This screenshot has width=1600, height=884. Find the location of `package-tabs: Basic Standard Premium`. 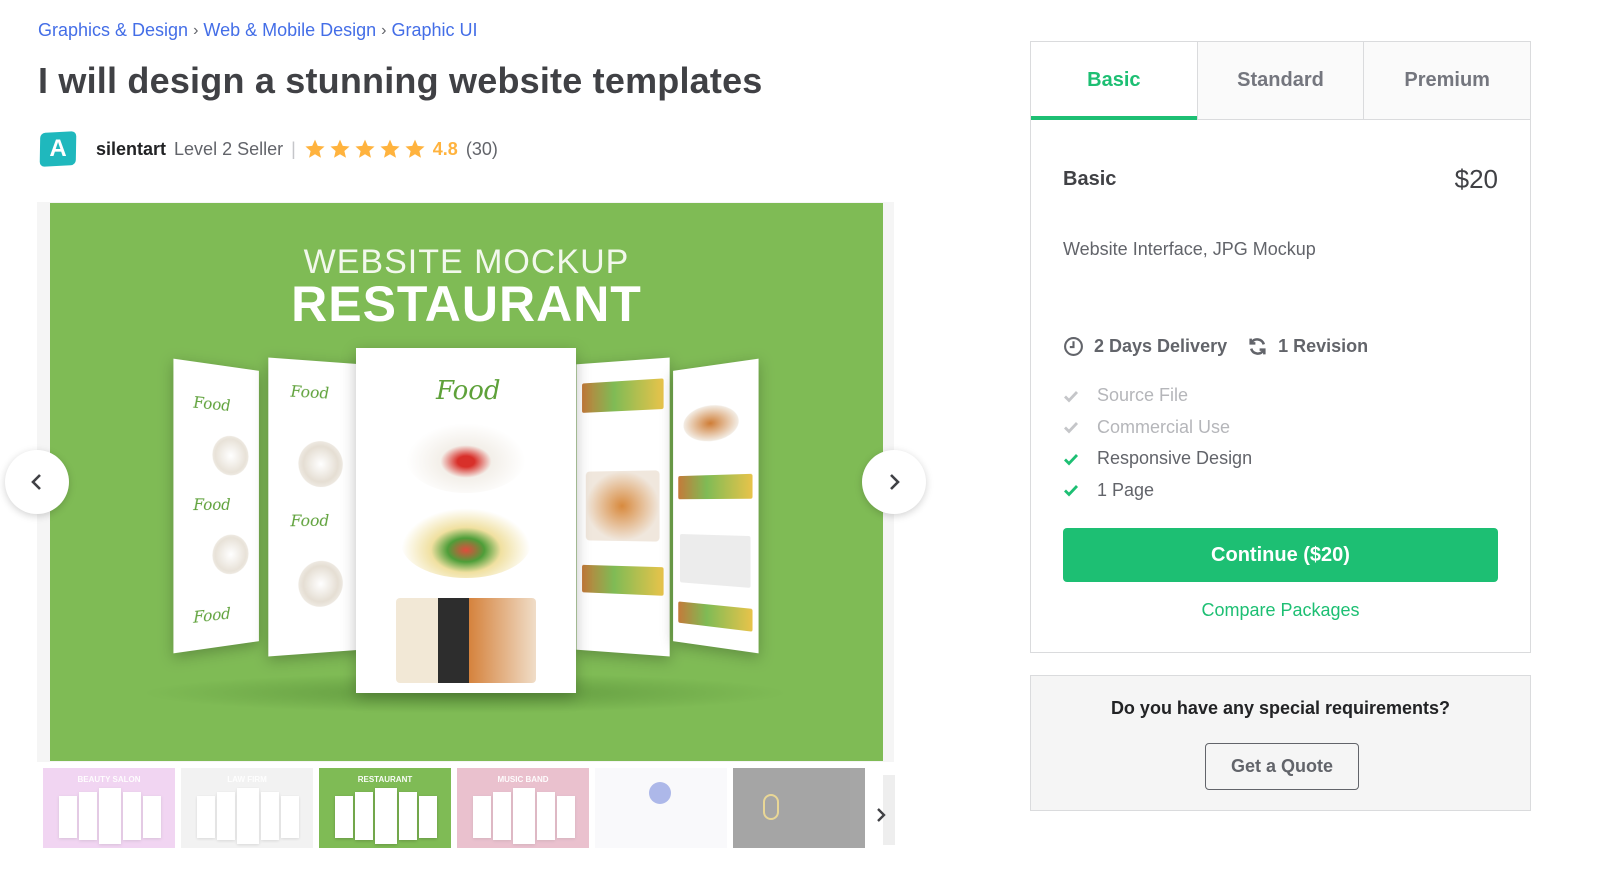

package-tabs: Basic Standard Premium is located at coordinates (1281, 81).